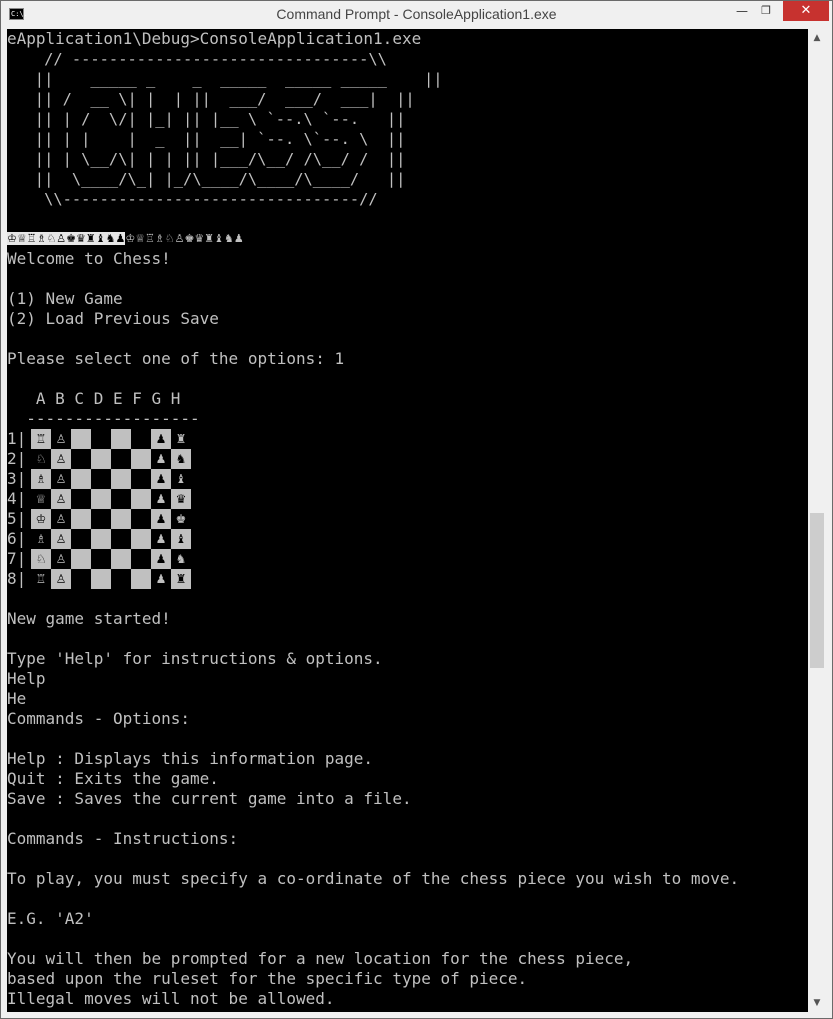 The width and height of the screenshot is (833, 1019). I want to click on commands-options-header: Commands - Options:, so click(99, 718).